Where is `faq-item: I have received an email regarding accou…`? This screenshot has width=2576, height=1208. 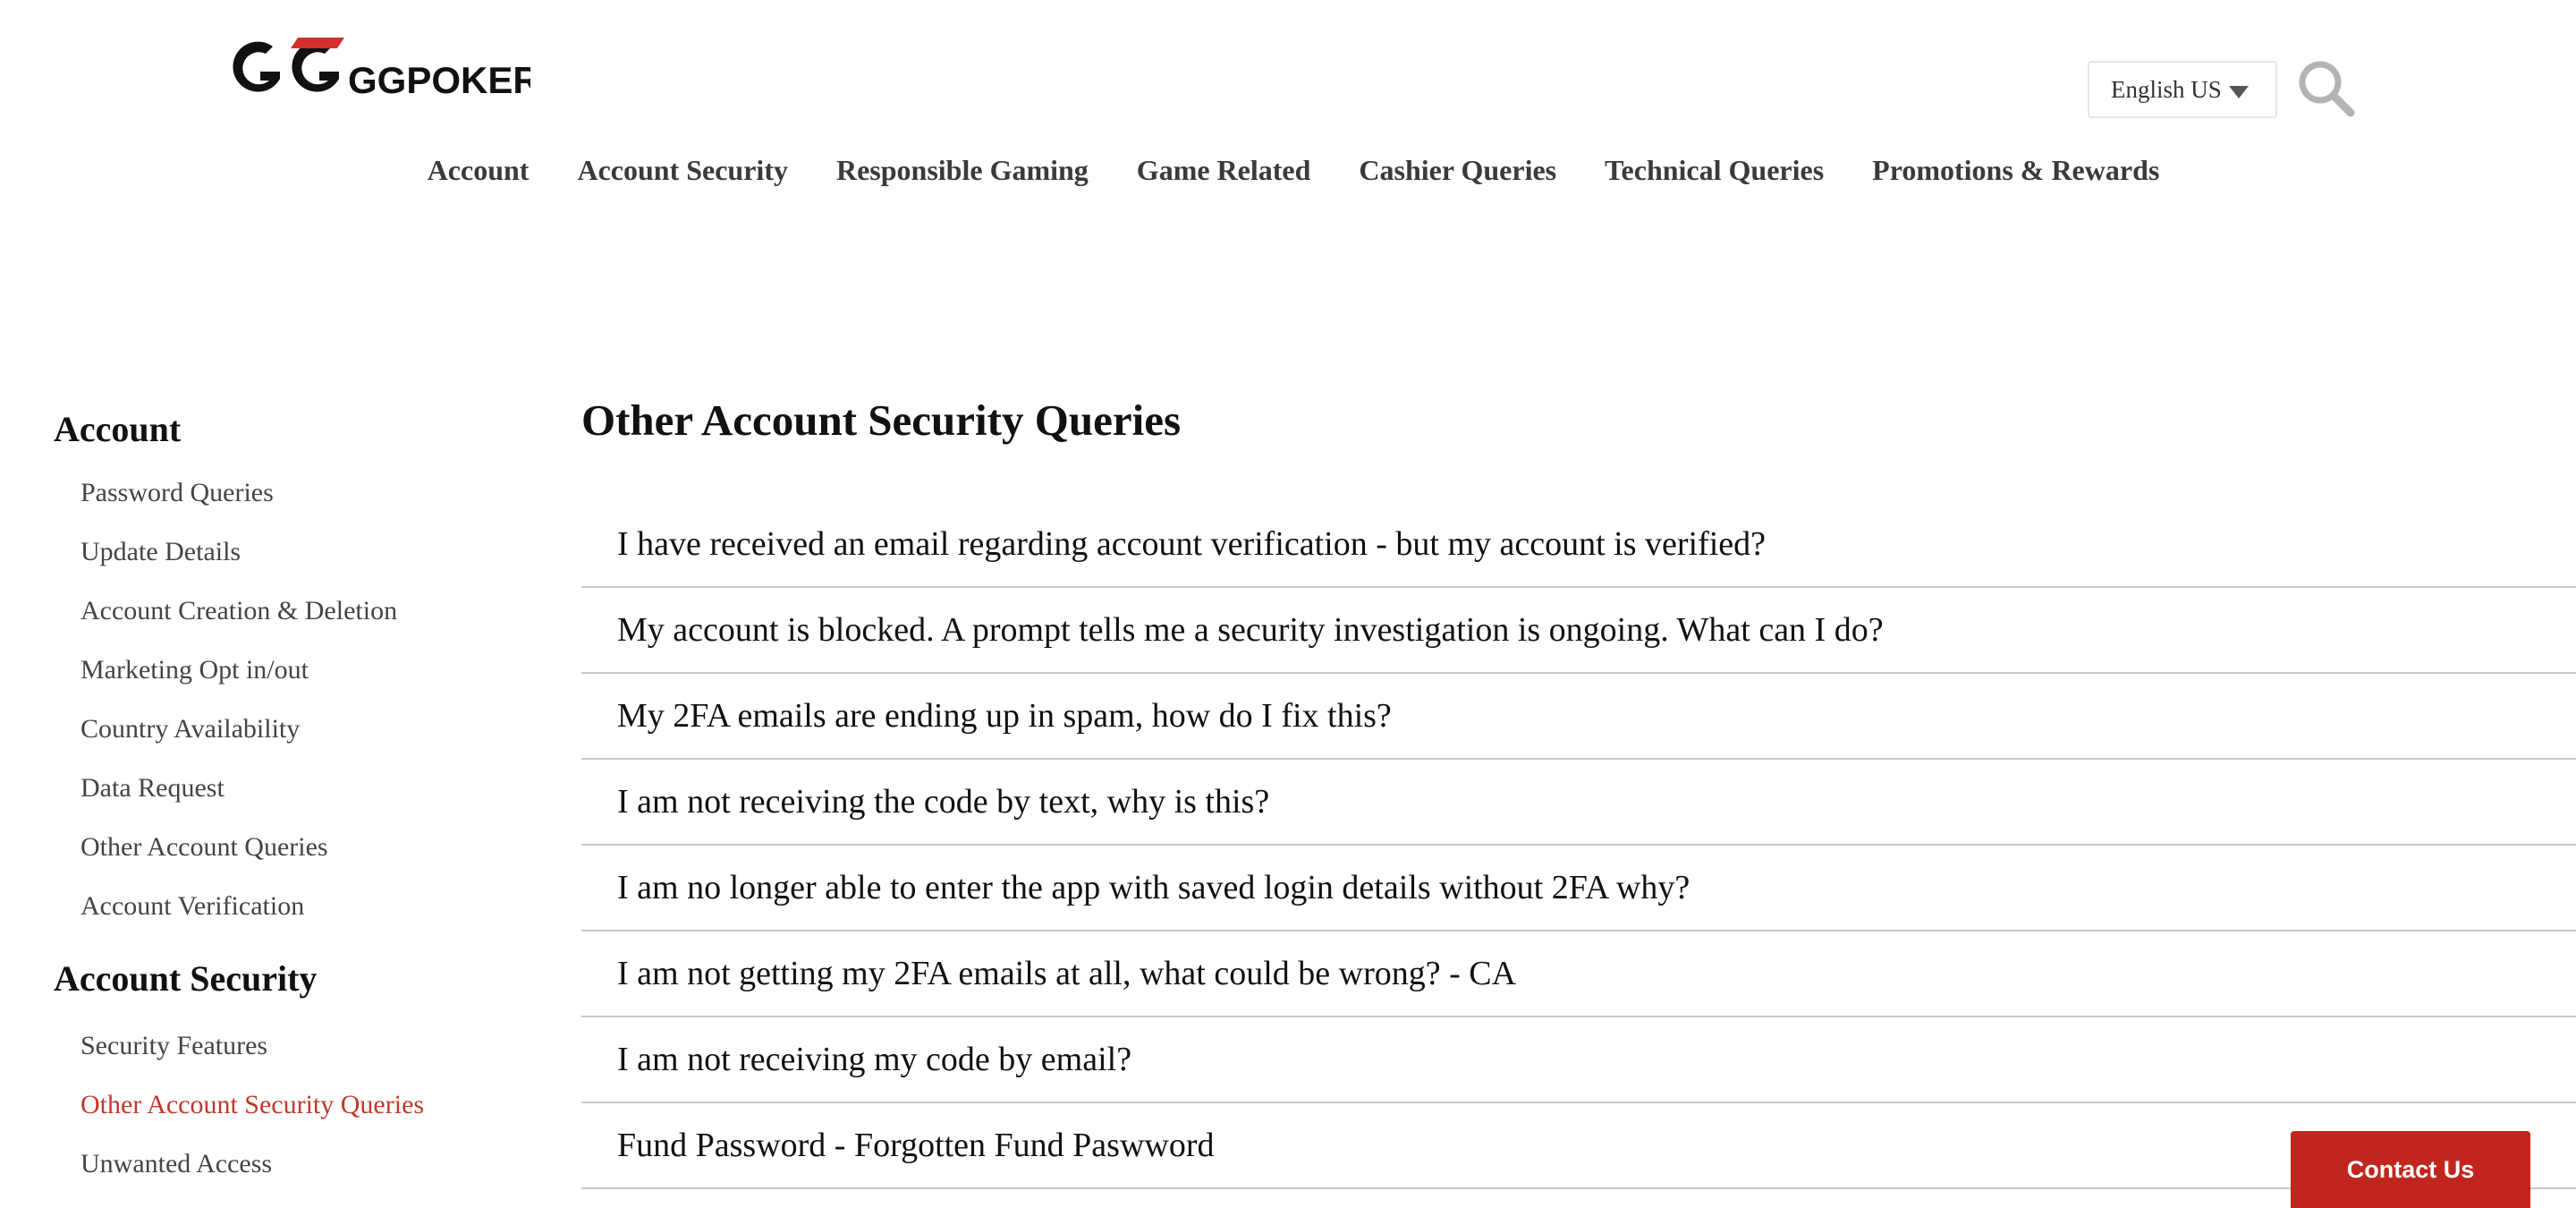 faq-item: I have received an email regarding accou… is located at coordinates (1578, 545).